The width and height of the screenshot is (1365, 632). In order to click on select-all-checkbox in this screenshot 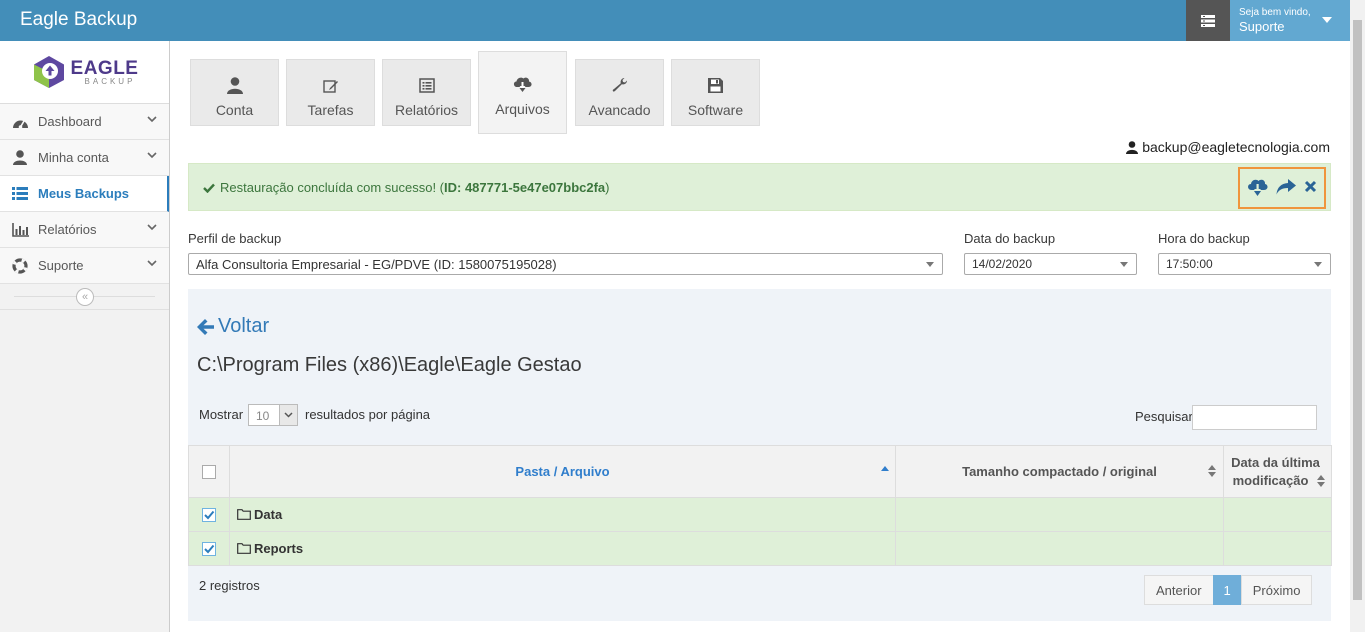, I will do `click(209, 472)`.